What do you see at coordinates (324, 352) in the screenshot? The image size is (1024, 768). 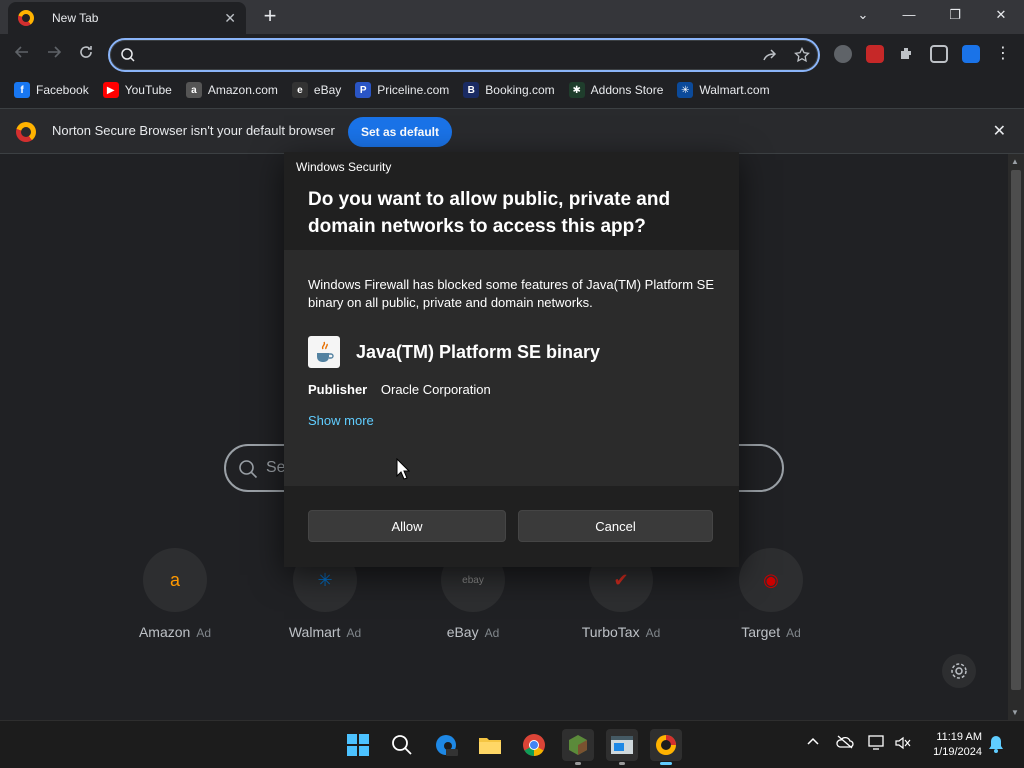 I see `java-icon` at bounding box center [324, 352].